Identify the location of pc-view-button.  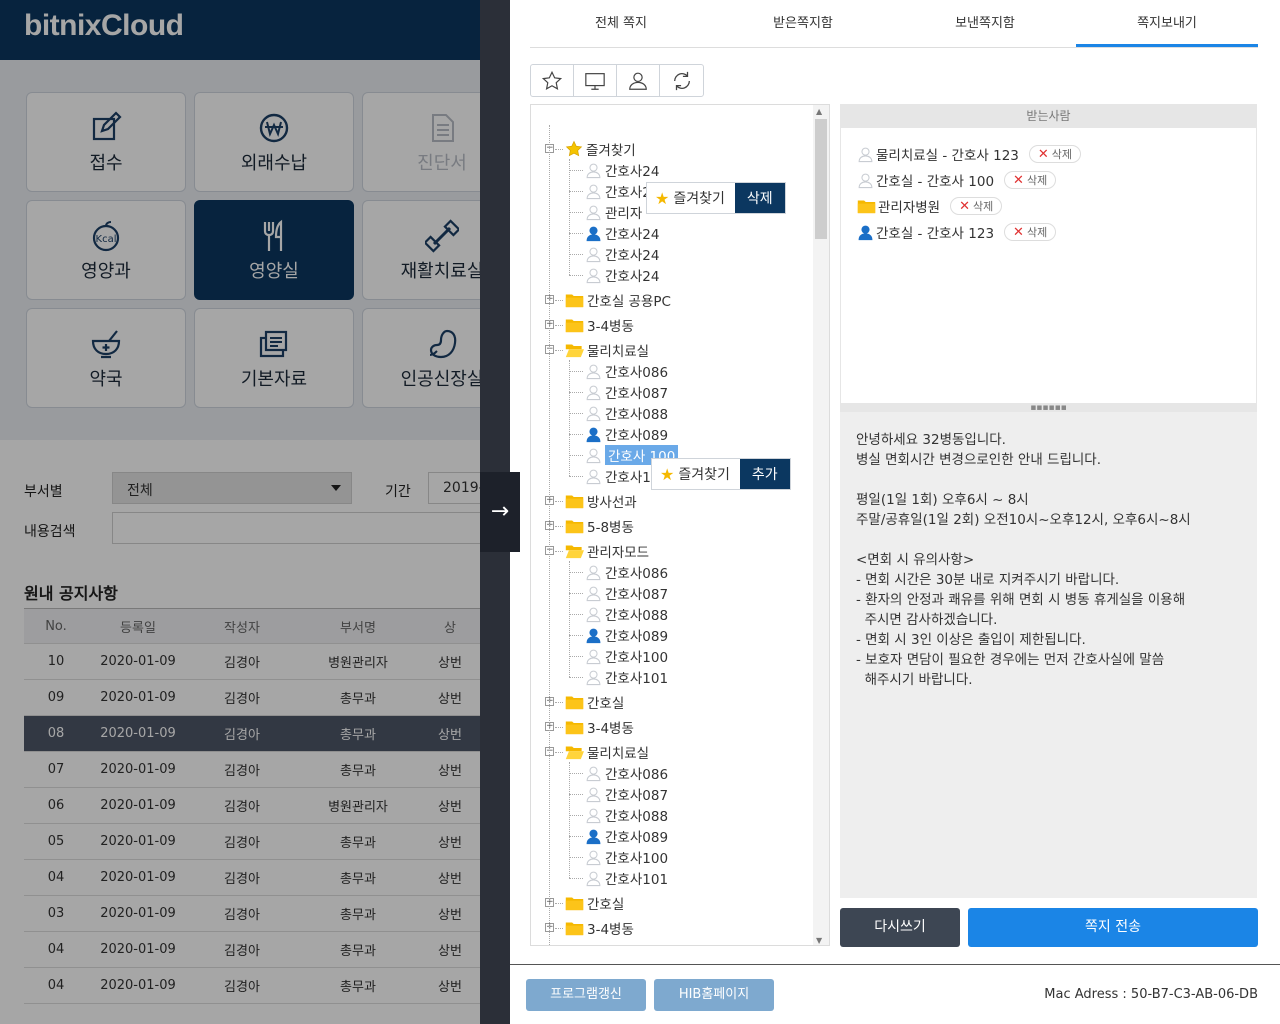
(595, 80).